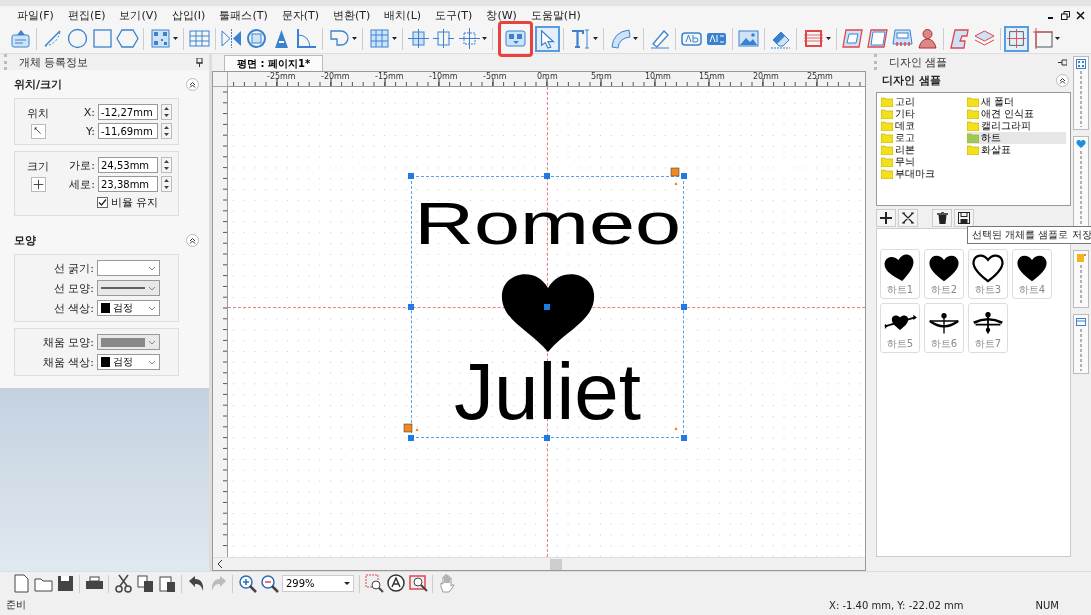  What do you see at coordinates (318, 583) in the screenshot?
I see `zoom-dropdown: 299%` at bounding box center [318, 583].